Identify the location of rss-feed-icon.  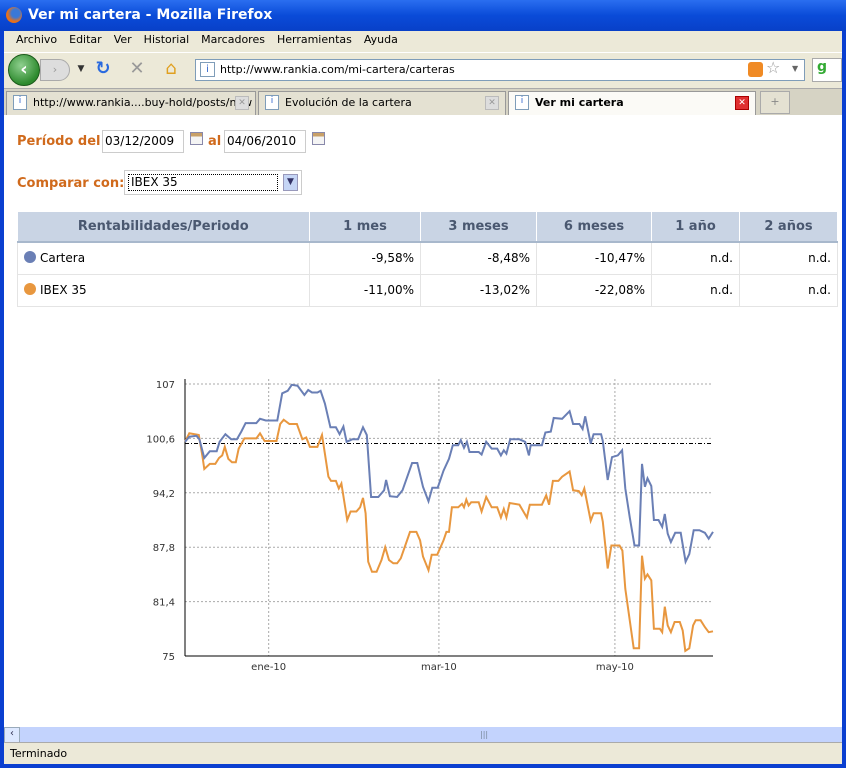
(755, 69).